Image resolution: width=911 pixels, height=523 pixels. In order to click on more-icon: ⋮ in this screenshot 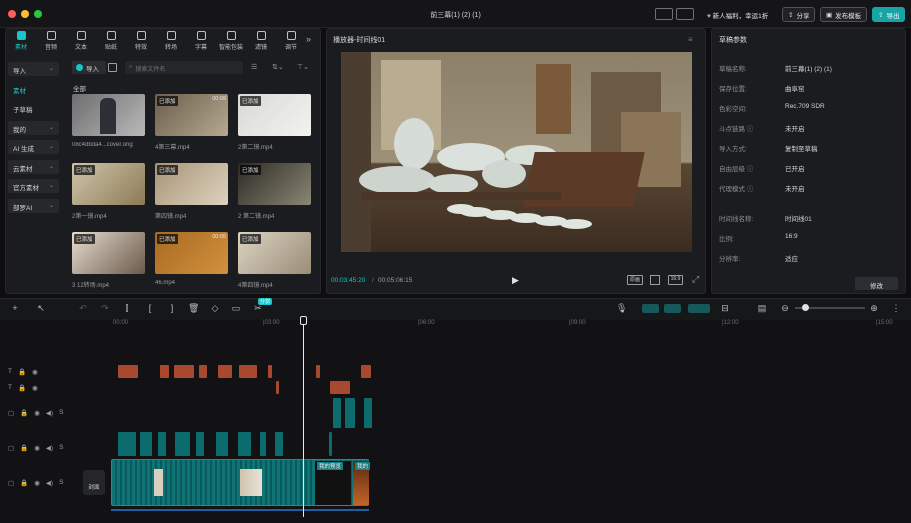, I will do `click(896, 308)`.